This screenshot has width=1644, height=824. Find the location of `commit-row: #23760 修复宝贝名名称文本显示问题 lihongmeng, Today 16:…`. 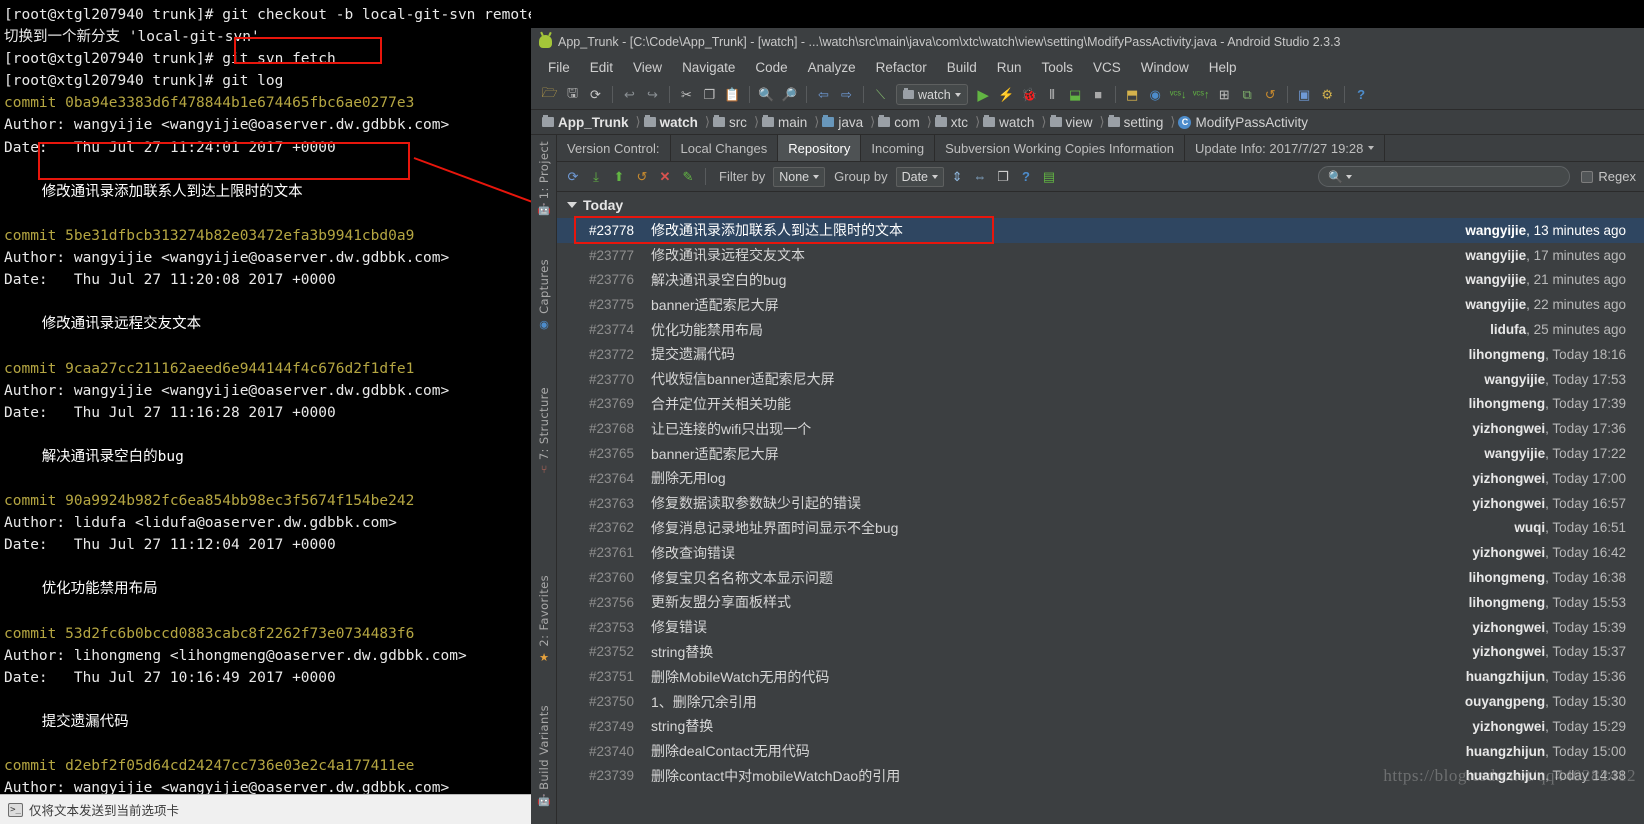

commit-row: #23760 修复宝贝名名称文本显示问题 lihongmeng, Today 16:… is located at coordinates (1100, 577).